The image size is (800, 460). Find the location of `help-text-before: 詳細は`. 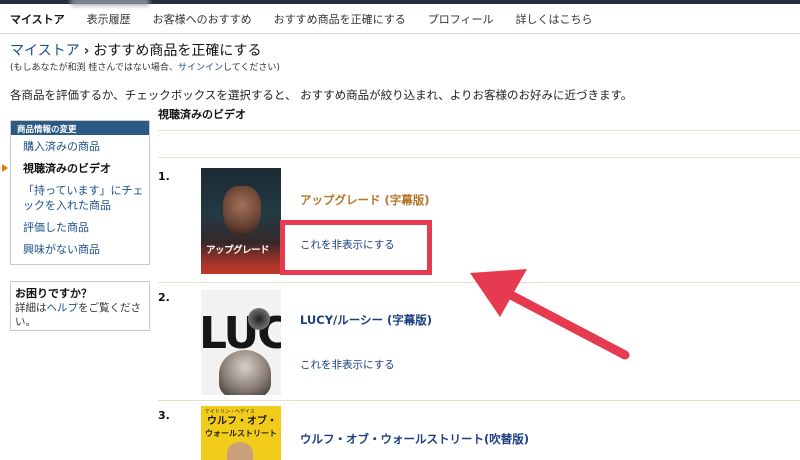

help-text-before: 詳細は is located at coordinates (31, 308).